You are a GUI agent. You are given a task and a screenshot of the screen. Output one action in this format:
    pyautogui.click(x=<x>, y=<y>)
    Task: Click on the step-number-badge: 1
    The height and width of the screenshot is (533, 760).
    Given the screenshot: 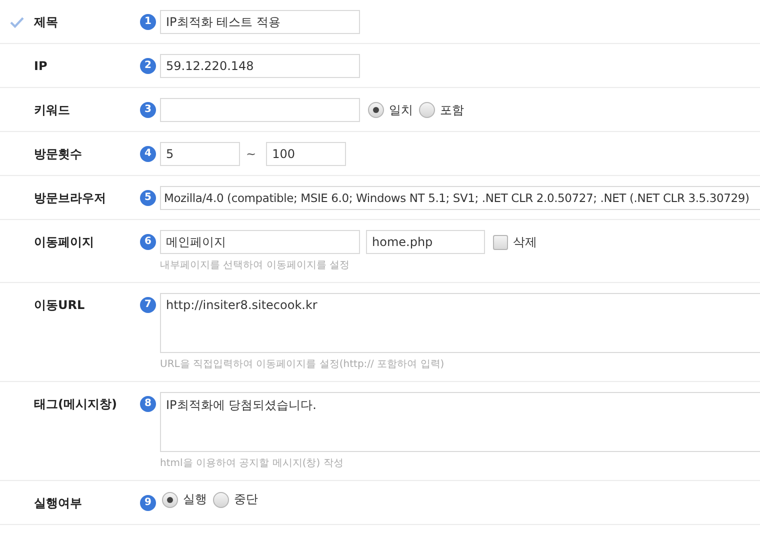 What is the action you would take?
    pyautogui.click(x=148, y=22)
    